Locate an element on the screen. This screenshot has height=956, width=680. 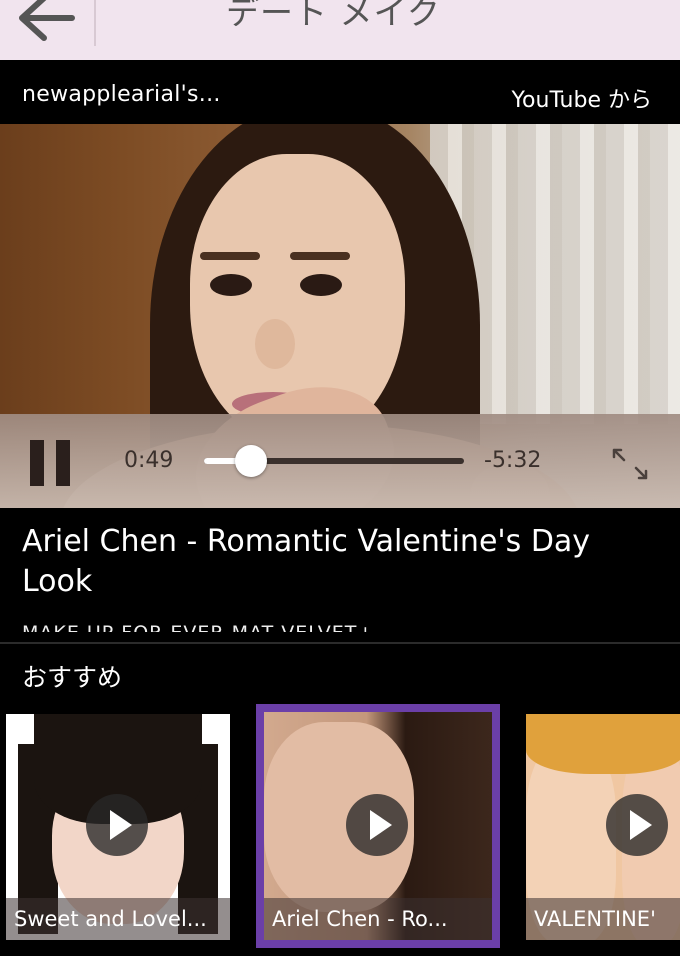
source-label: YouTube から is located at coordinates (582, 98).